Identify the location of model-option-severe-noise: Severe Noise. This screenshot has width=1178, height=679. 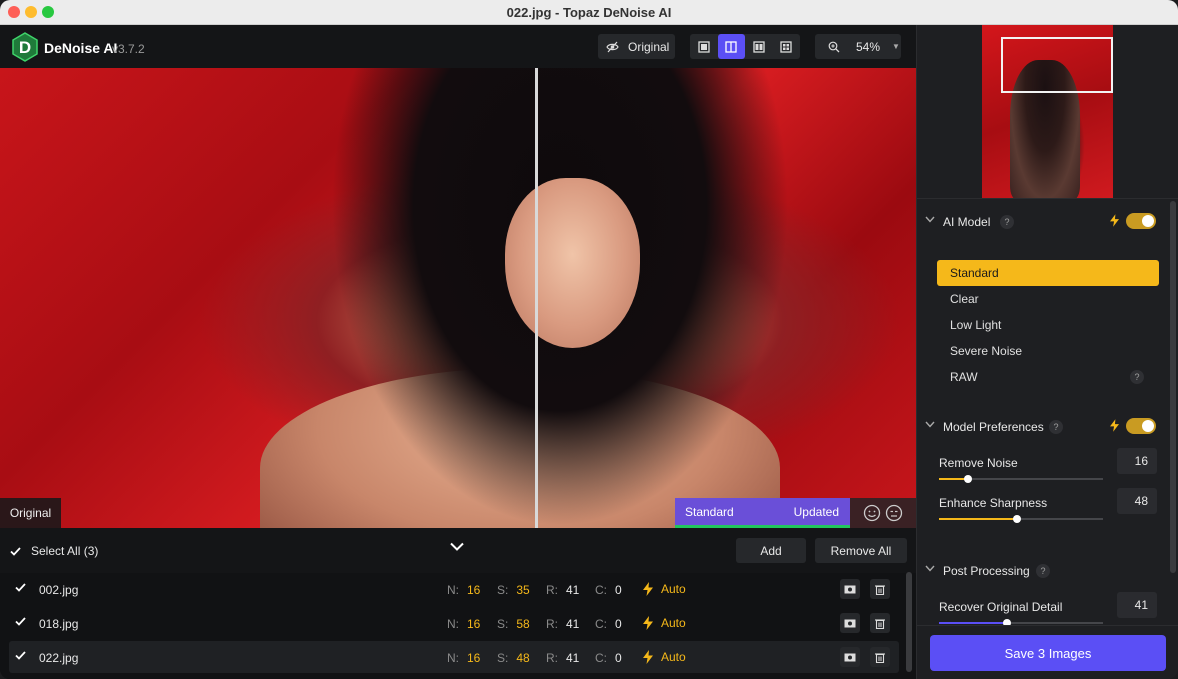
(1048, 351).